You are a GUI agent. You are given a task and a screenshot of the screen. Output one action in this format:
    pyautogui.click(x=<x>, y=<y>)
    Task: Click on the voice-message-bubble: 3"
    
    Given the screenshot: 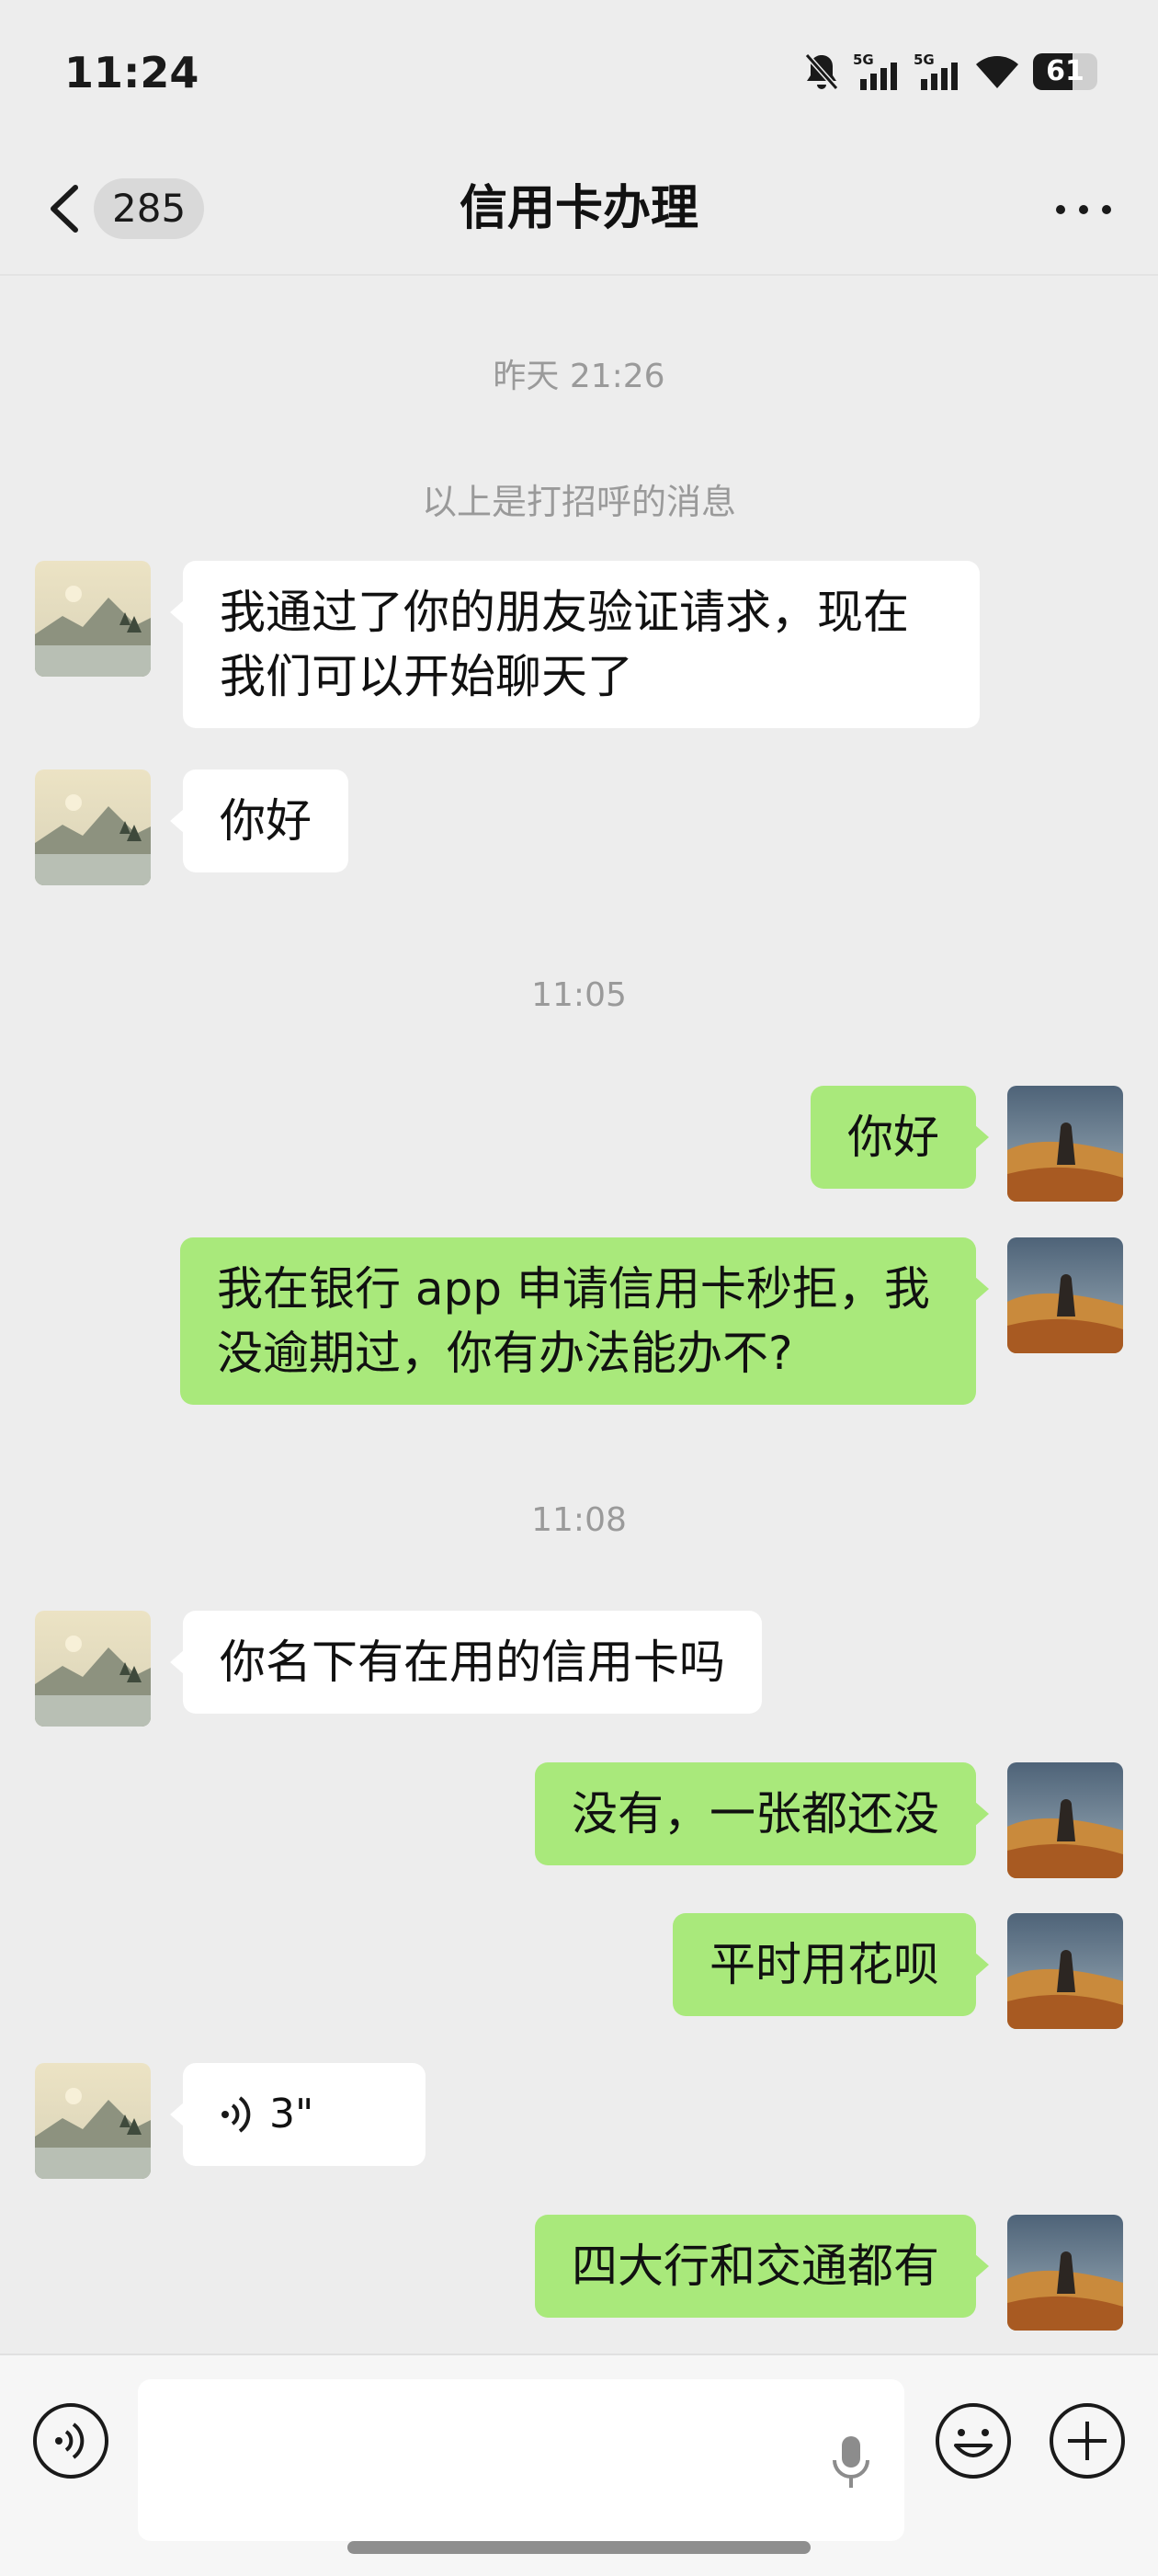 What is the action you would take?
    pyautogui.click(x=298, y=2114)
    